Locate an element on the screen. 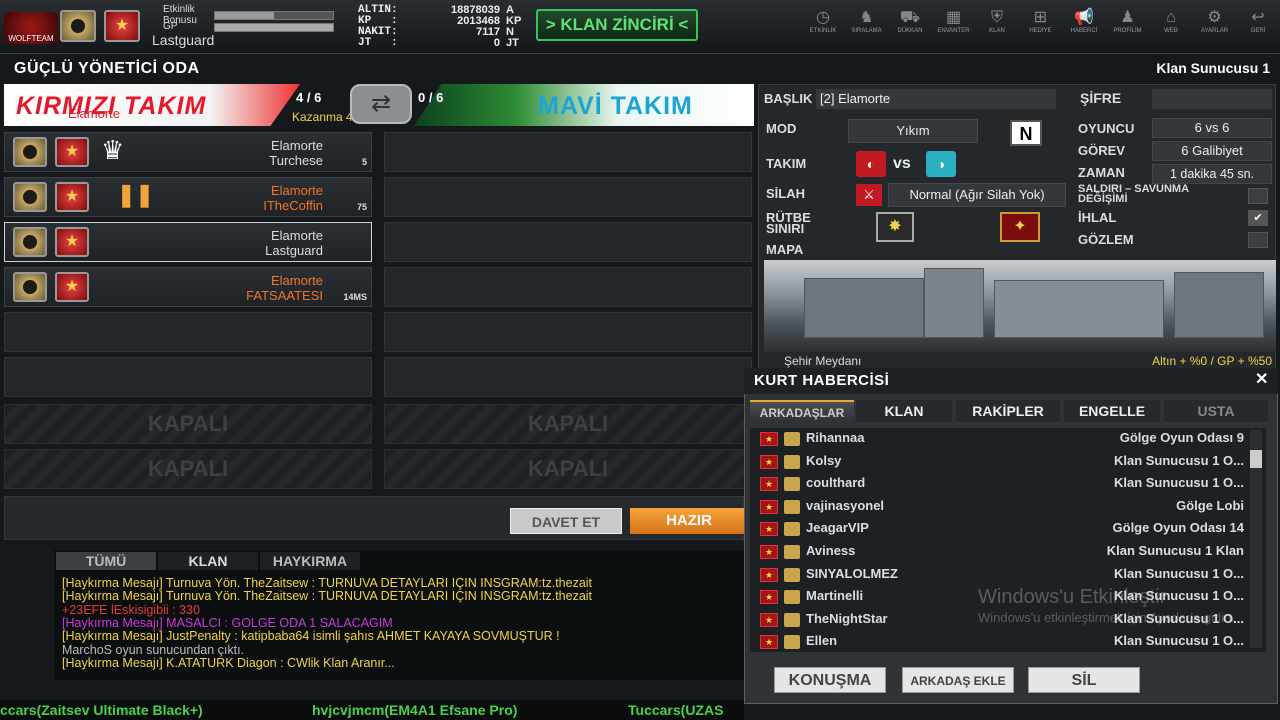  close-icon: ✕ is located at coordinates (1261, 379).